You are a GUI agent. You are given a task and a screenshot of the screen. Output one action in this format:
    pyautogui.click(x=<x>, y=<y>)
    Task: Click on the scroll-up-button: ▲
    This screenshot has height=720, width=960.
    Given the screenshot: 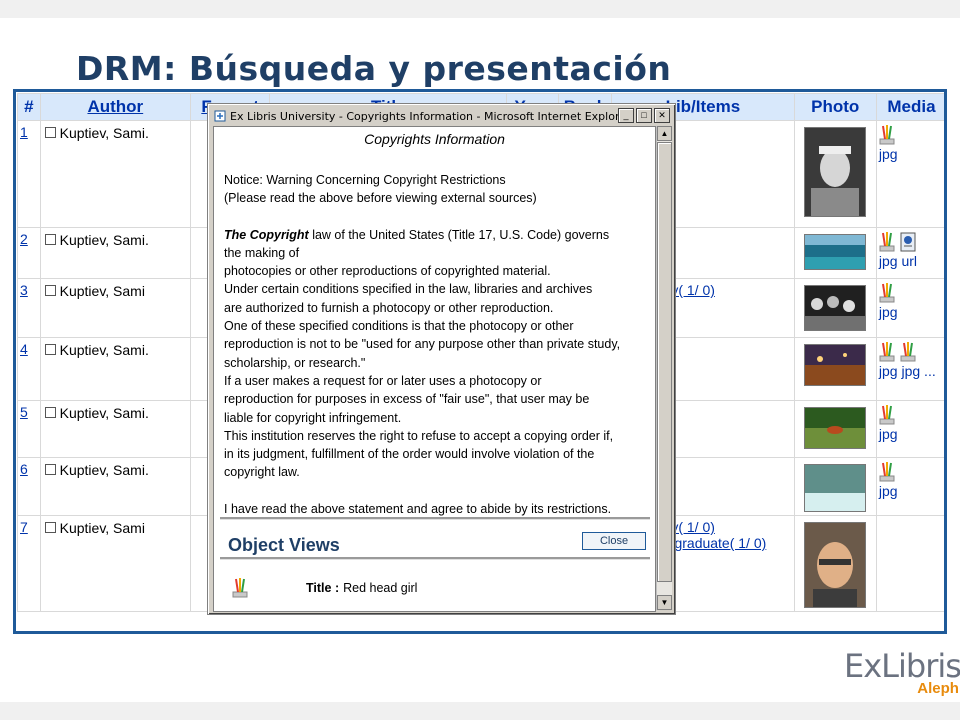 What is the action you would take?
    pyautogui.click(x=664, y=133)
    